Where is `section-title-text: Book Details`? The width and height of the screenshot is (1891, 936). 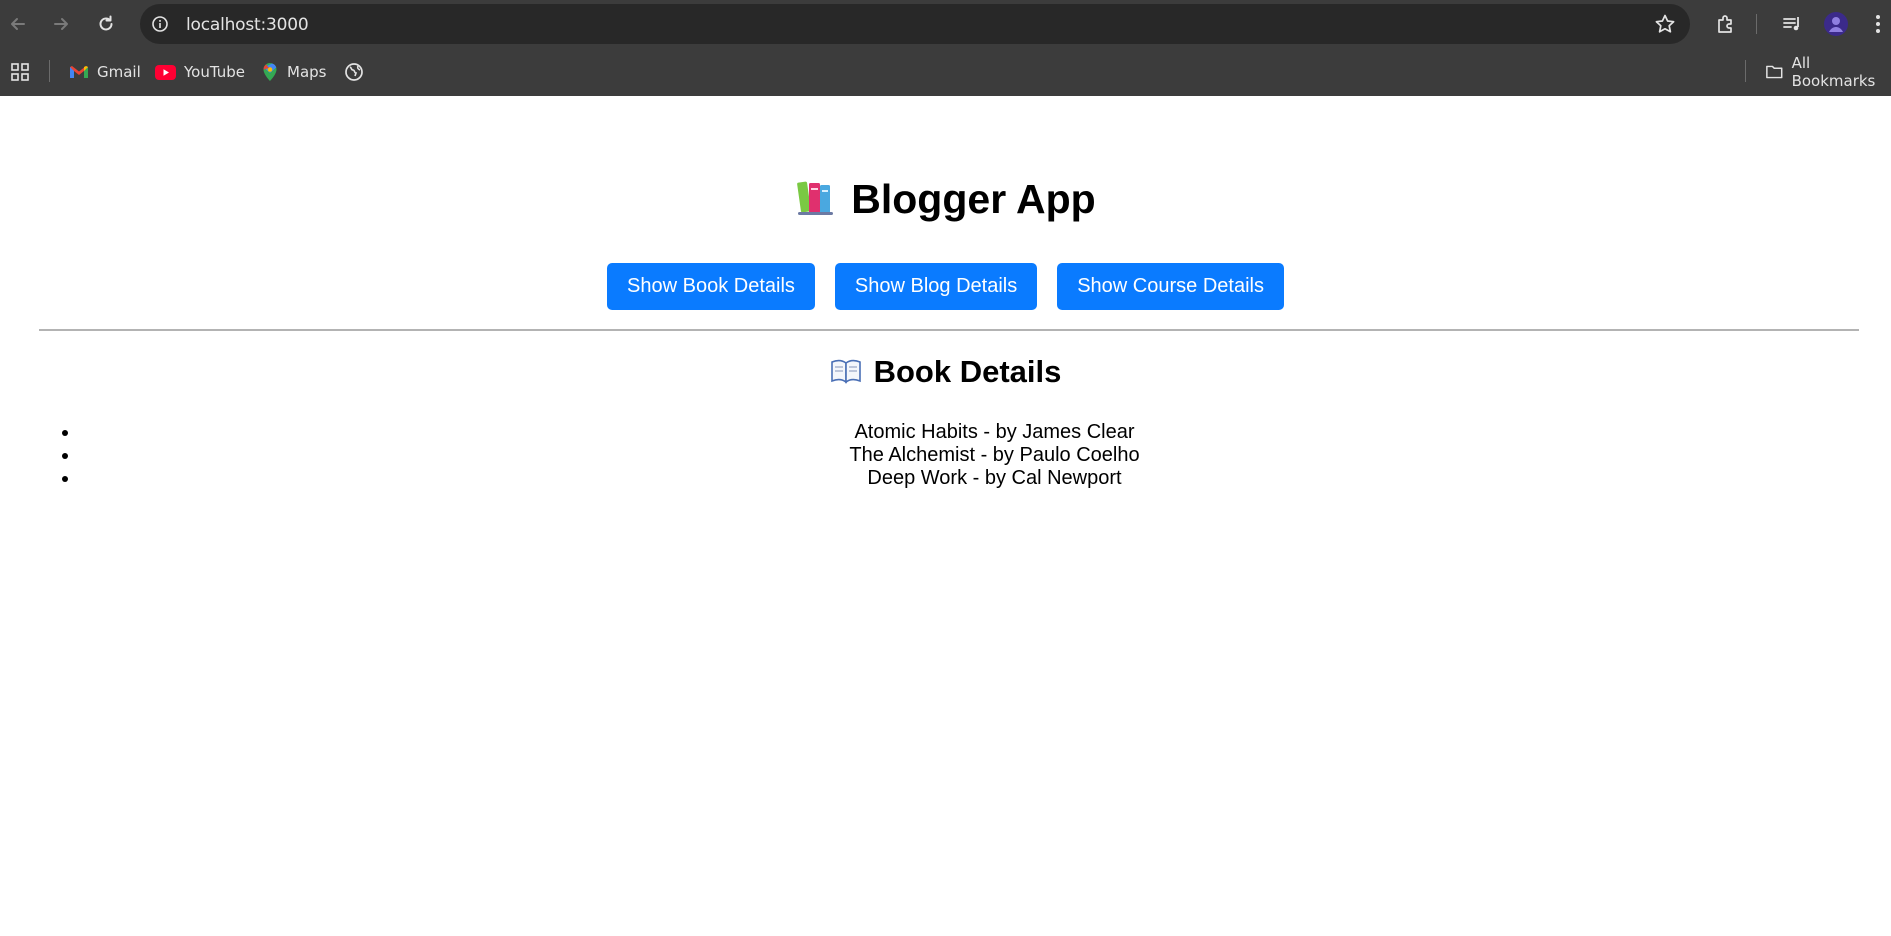
section-title-text: Book Details is located at coordinates (967, 371).